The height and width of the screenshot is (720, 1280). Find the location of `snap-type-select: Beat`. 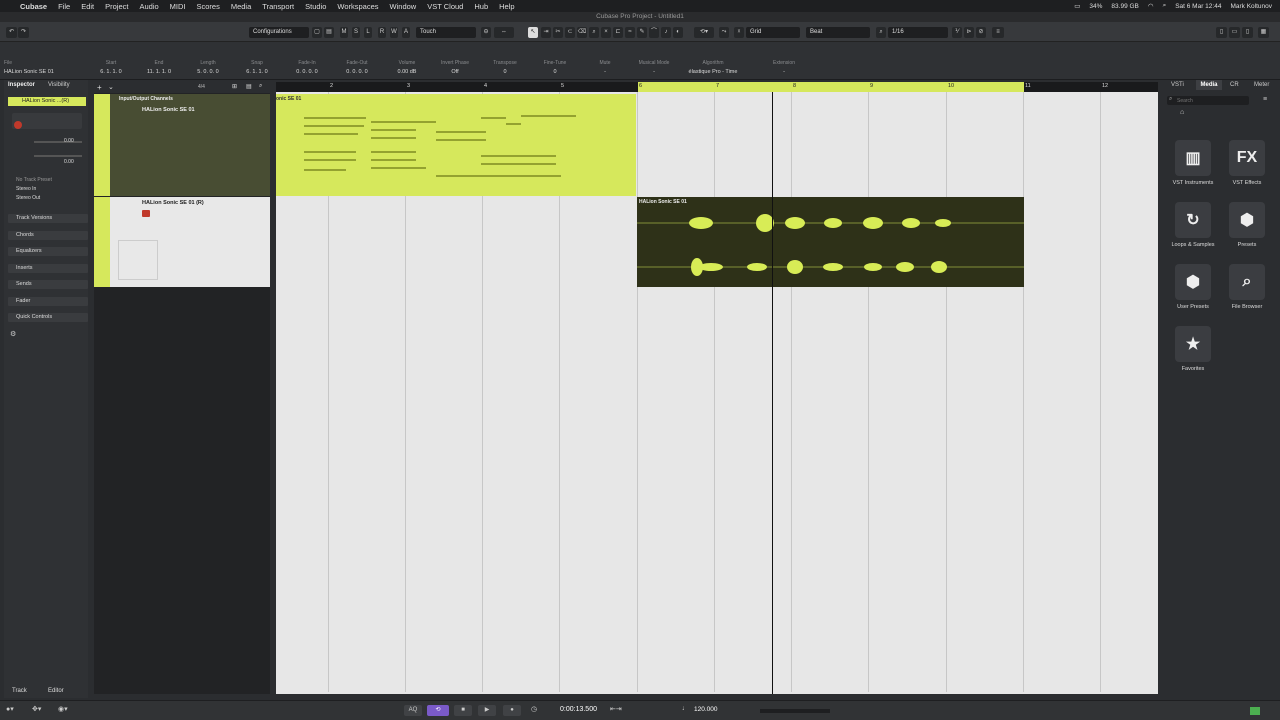

snap-type-select: Beat is located at coordinates (838, 32).